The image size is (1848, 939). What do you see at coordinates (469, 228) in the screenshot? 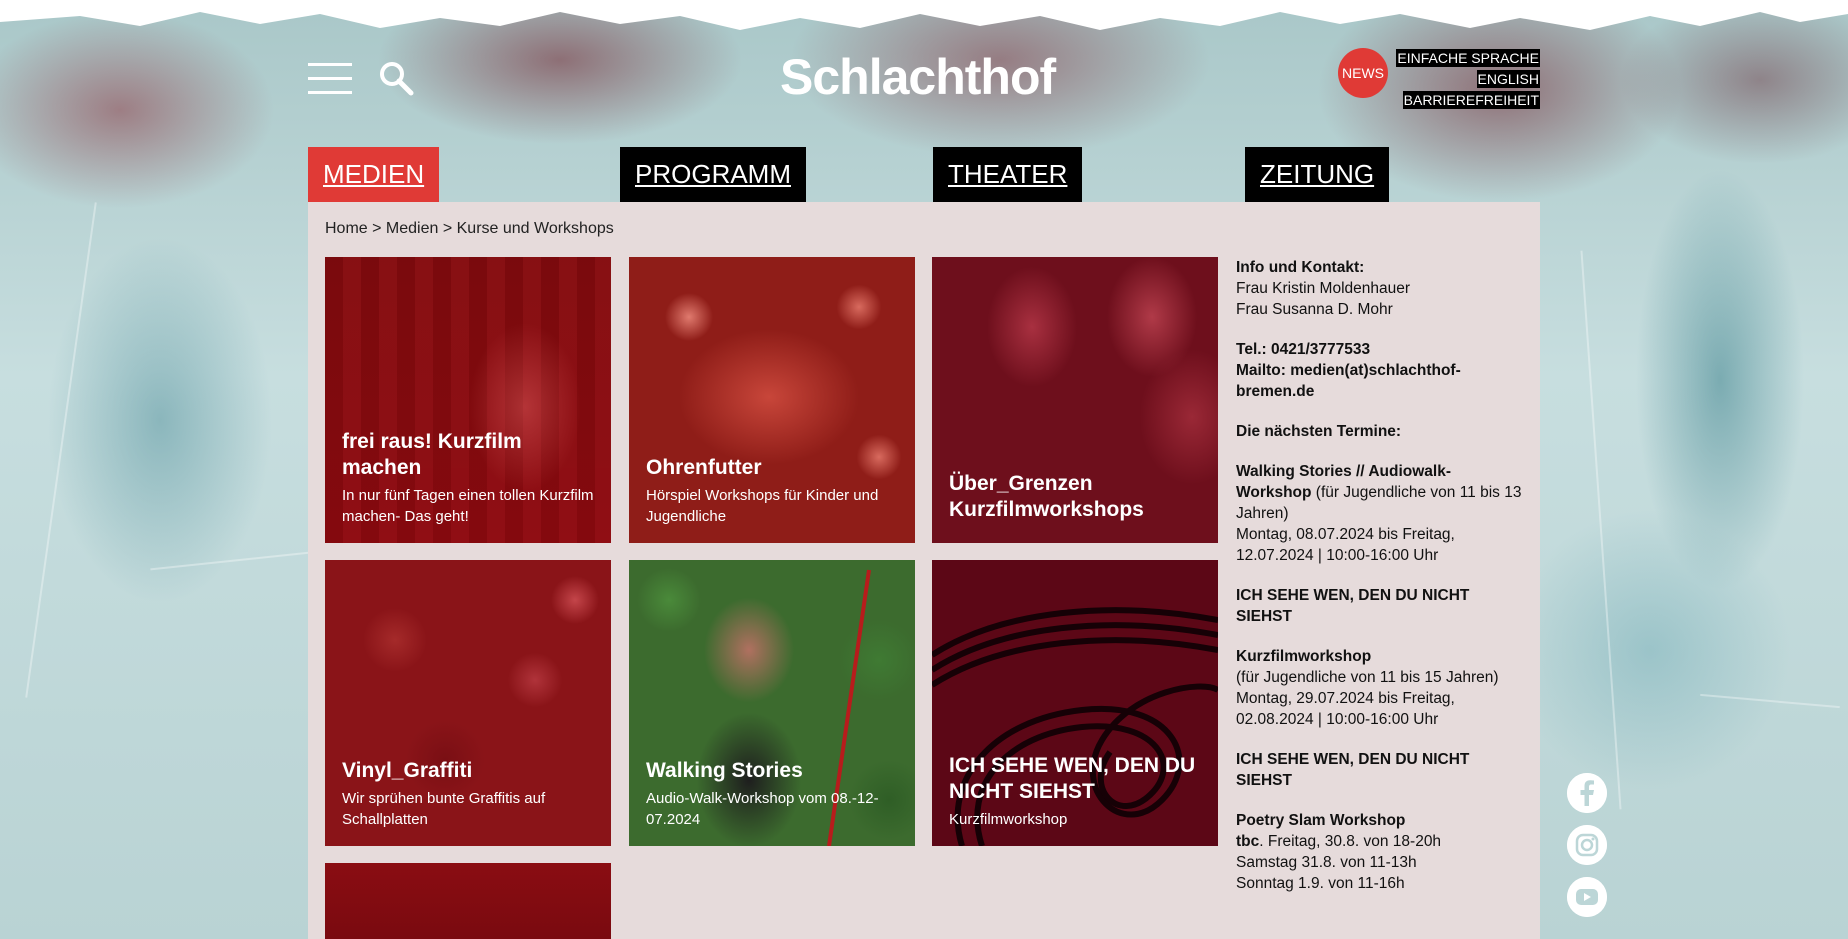
I see `breadcrumb: Home > Medien > Kurse und Workshops` at bounding box center [469, 228].